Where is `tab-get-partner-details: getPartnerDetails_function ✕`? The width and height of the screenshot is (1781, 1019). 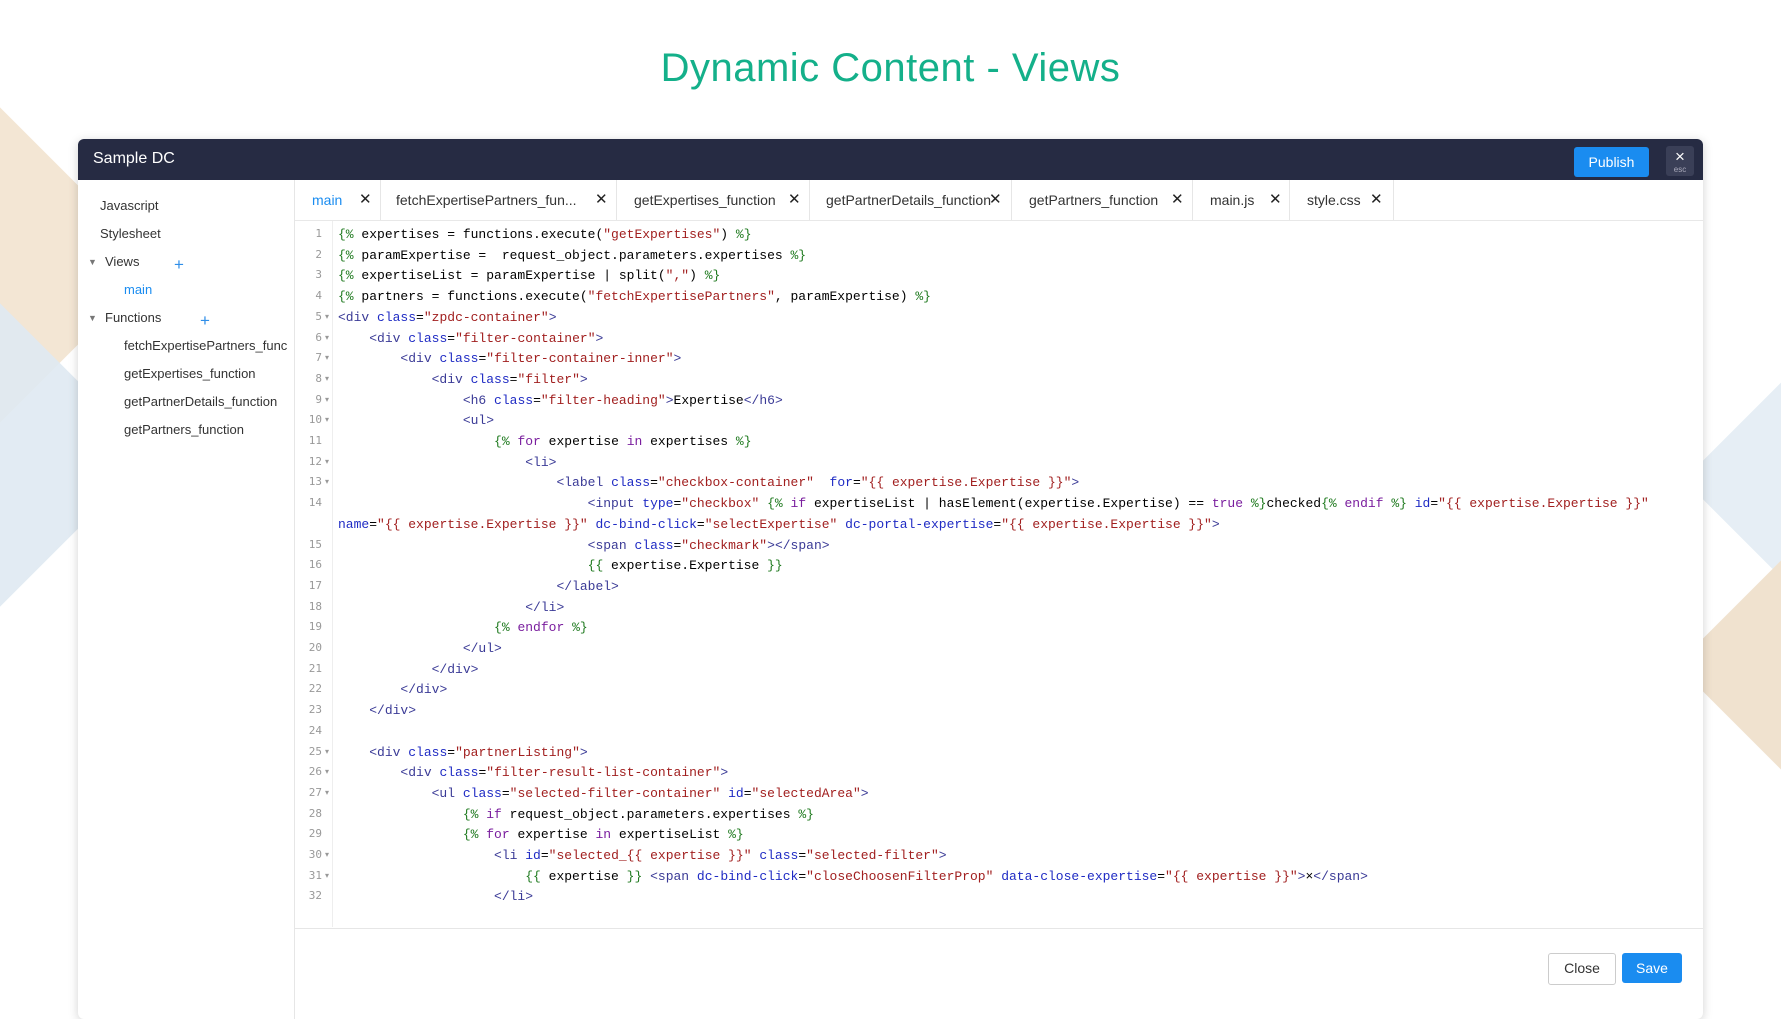 tab-get-partner-details: getPartnerDetails_function ✕ is located at coordinates (910, 200).